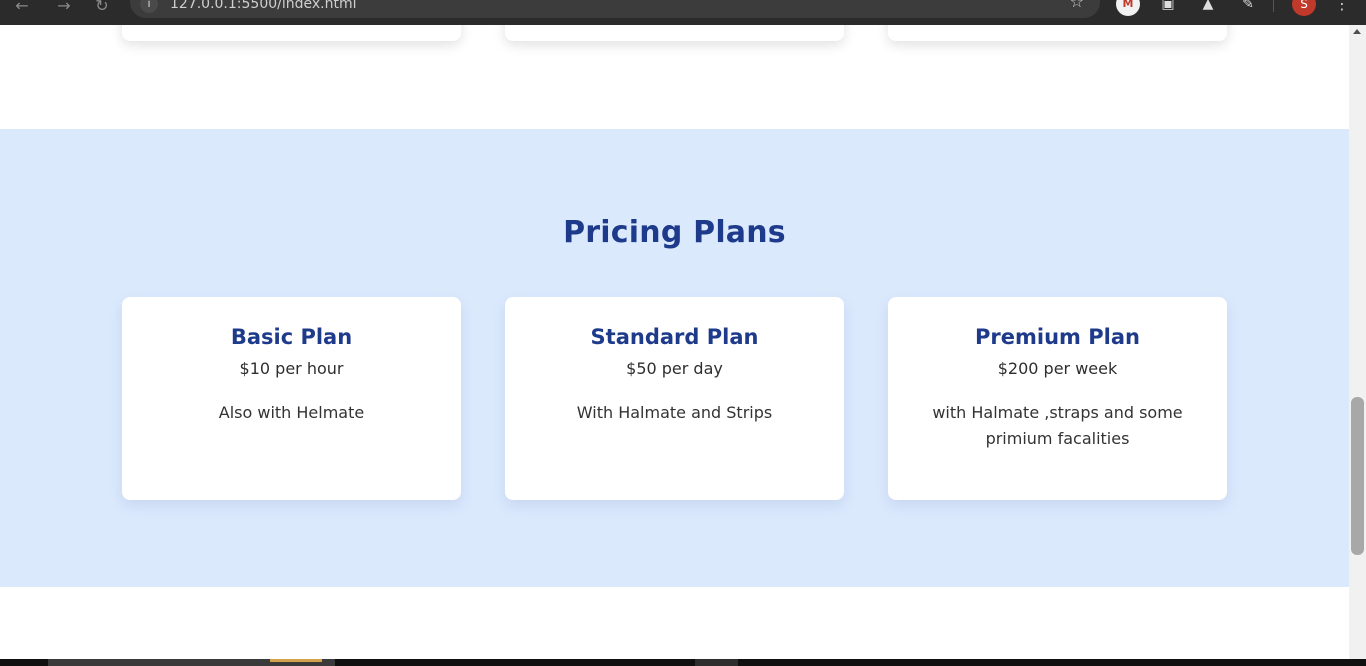 The width and height of the screenshot is (1366, 666). I want to click on plan-price: $50 per day, so click(674, 368).